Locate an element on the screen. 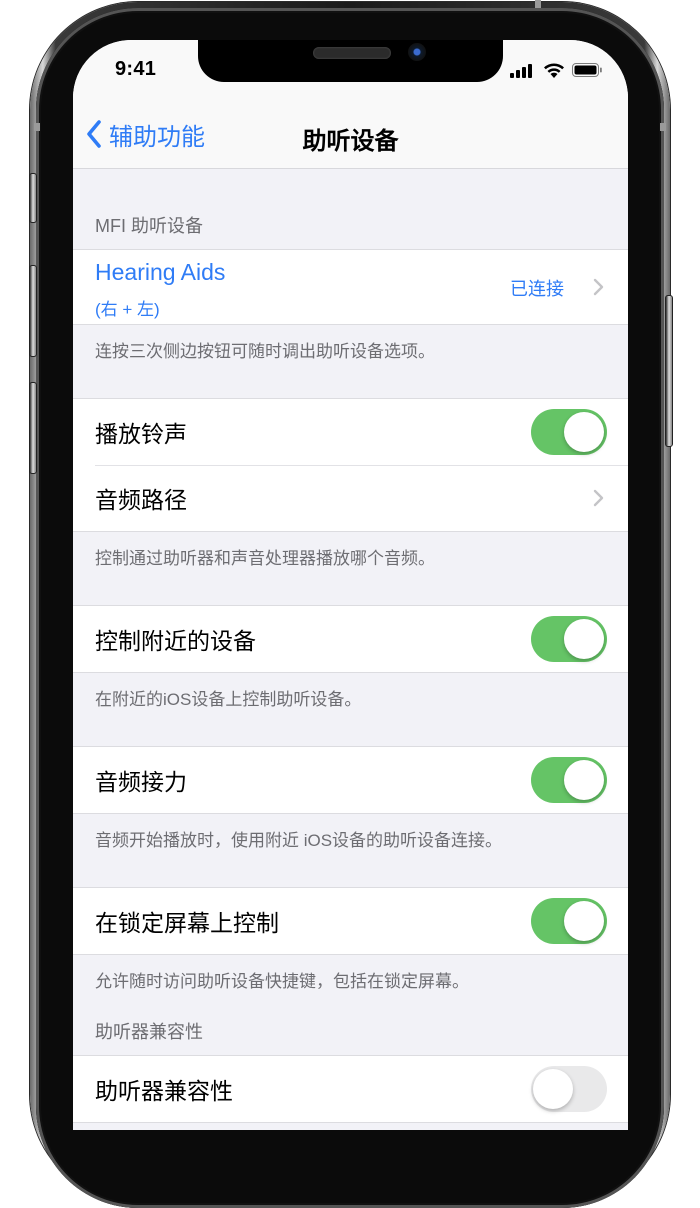 The image size is (700, 1208). navigation-bar: 辅助功能 助听设备 is located at coordinates (350, 131).